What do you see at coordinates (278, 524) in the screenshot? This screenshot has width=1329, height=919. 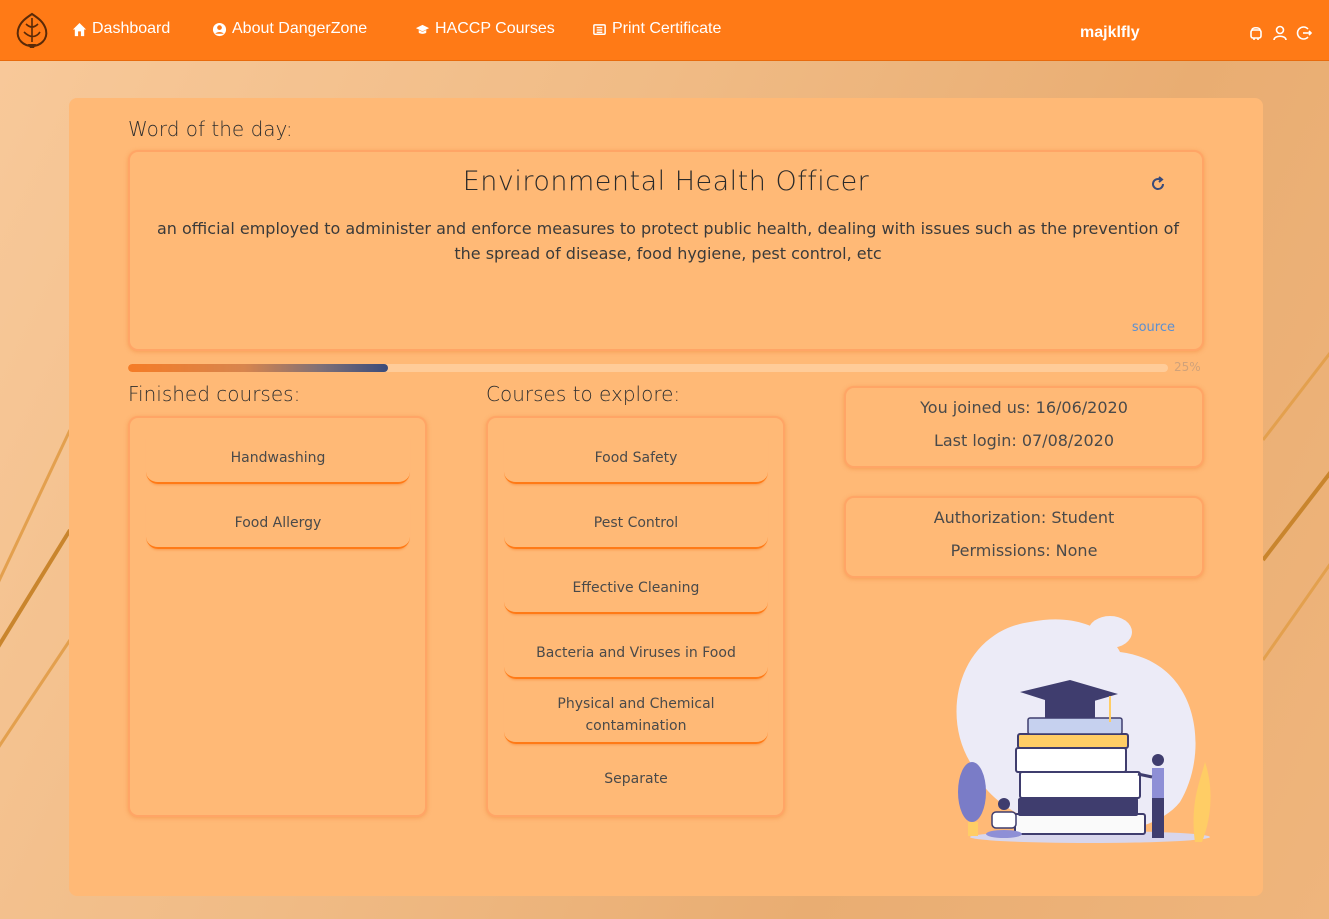 I see `finished-course-item: Food Allergy` at bounding box center [278, 524].